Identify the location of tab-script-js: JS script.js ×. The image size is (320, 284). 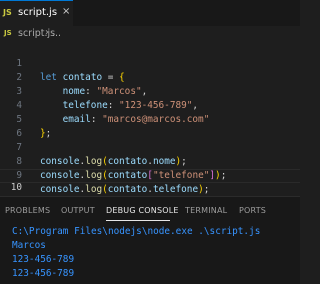
(36, 13).